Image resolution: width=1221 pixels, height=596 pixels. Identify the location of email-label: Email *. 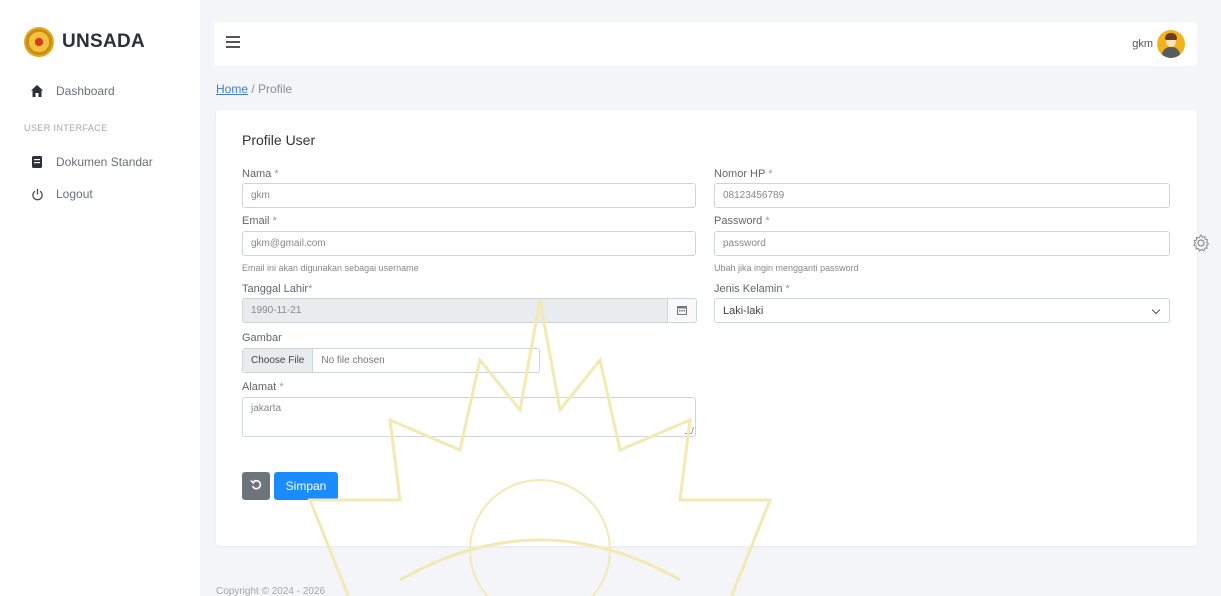
(259, 221).